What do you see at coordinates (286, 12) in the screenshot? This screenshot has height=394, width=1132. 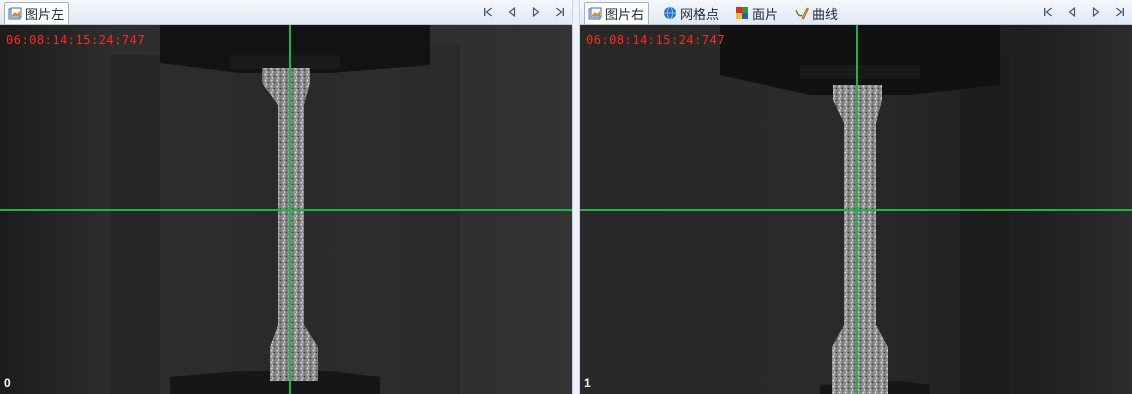 I see `left-toolbar: 图片左` at bounding box center [286, 12].